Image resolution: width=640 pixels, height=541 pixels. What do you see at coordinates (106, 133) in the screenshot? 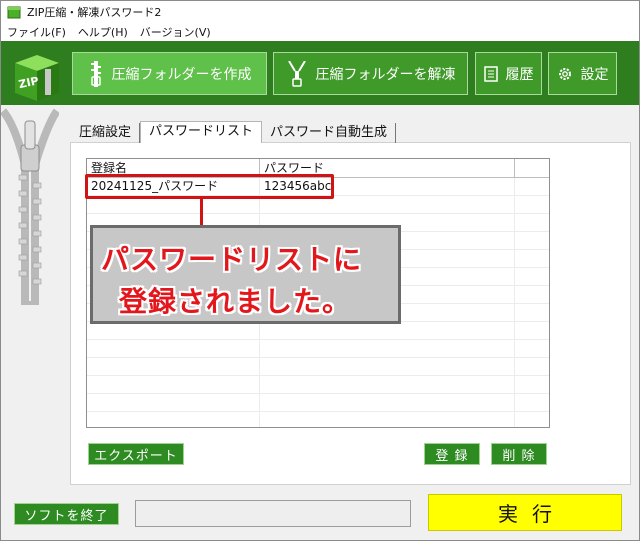
I see `tab-compression-settings: 圧縮設定` at bounding box center [106, 133].